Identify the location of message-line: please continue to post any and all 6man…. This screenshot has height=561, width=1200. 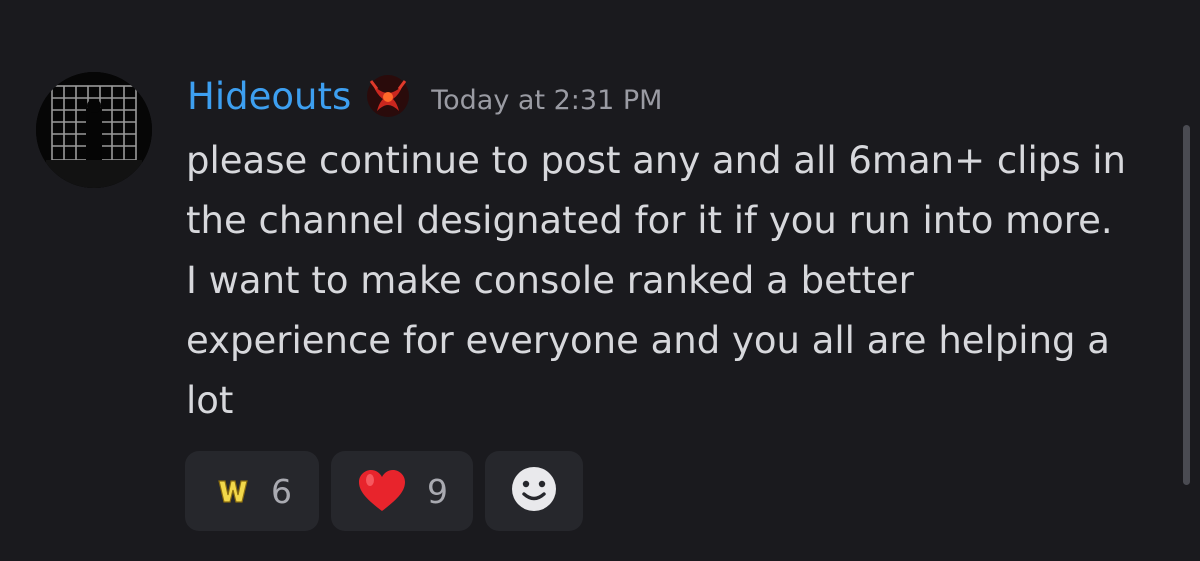
(656, 160).